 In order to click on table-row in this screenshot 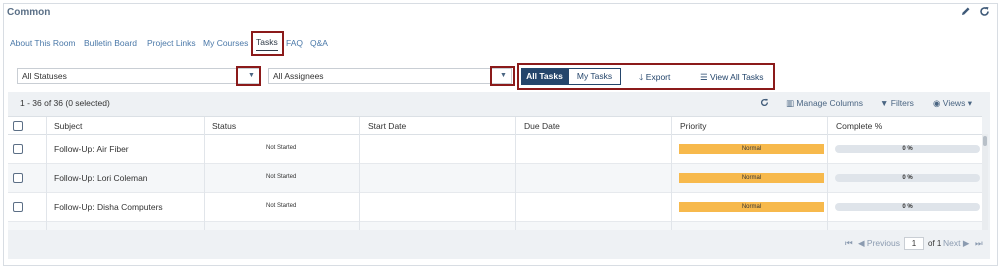, I will do `click(495, 226)`.